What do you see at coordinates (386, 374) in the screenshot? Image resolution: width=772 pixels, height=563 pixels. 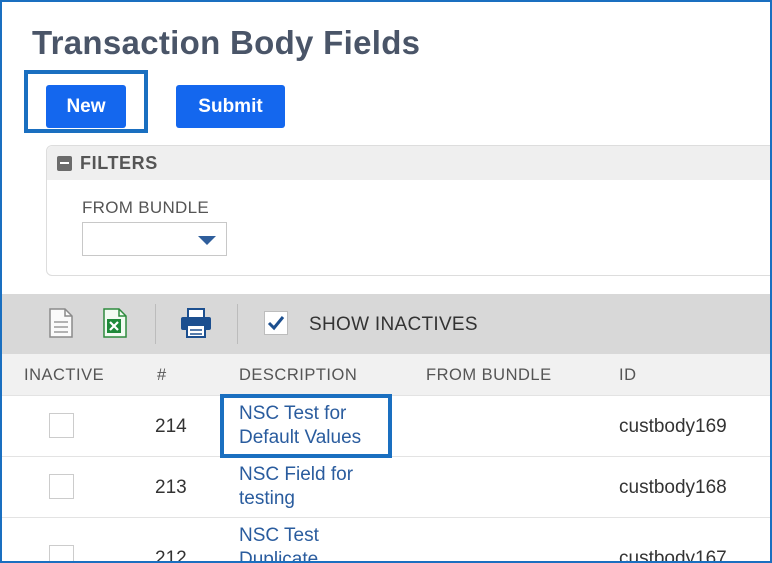 I see `table-header: INACTIVE # DESCRIPTION FROM BUNDLE ID` at bounding box center [386, 374].